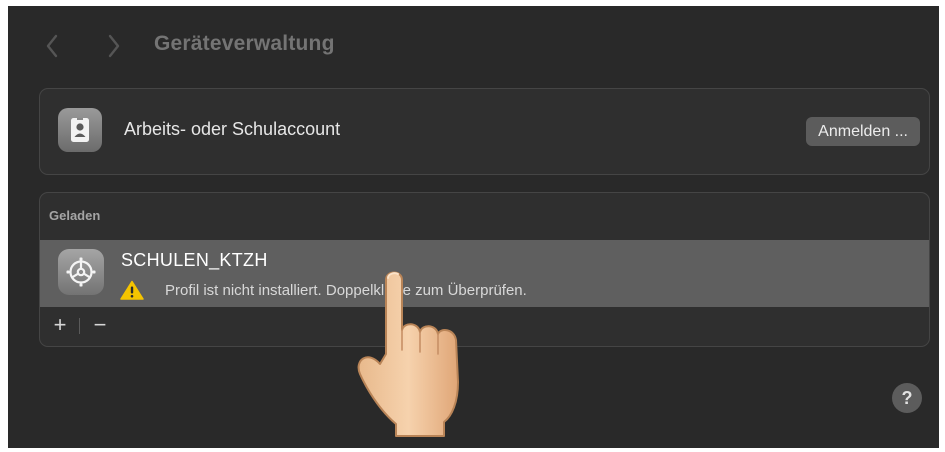 The height and width of the screenshot is (452, 945). Describe the element at coordinates (60, 325) in the screenshot. I see `add-profile-button: +` at that location.